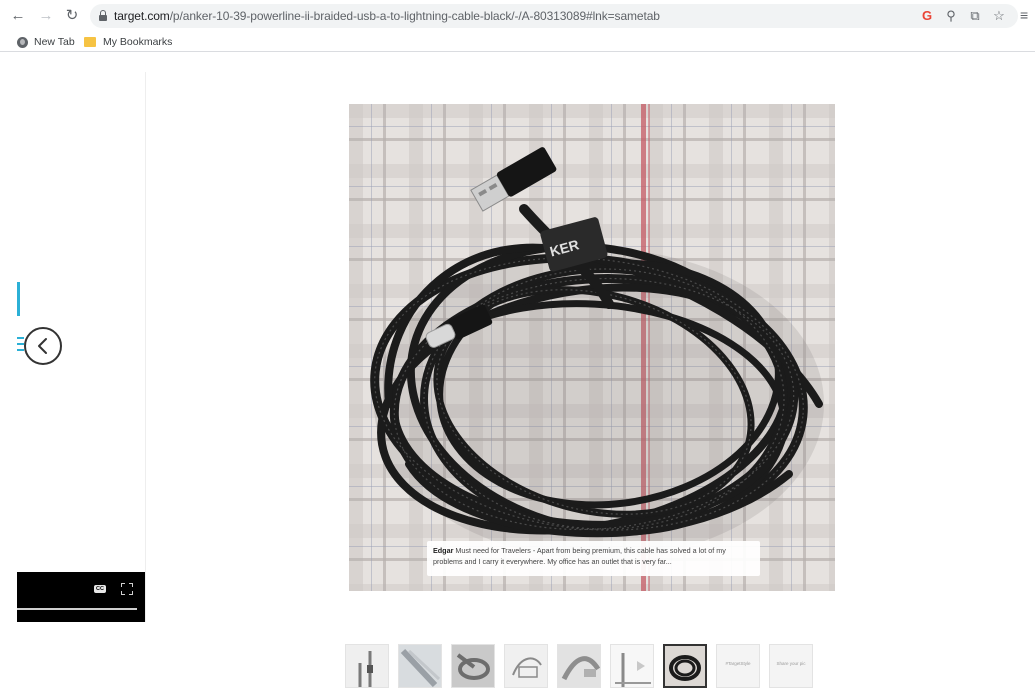  I want to click on accent-bar, so click(18, 299).